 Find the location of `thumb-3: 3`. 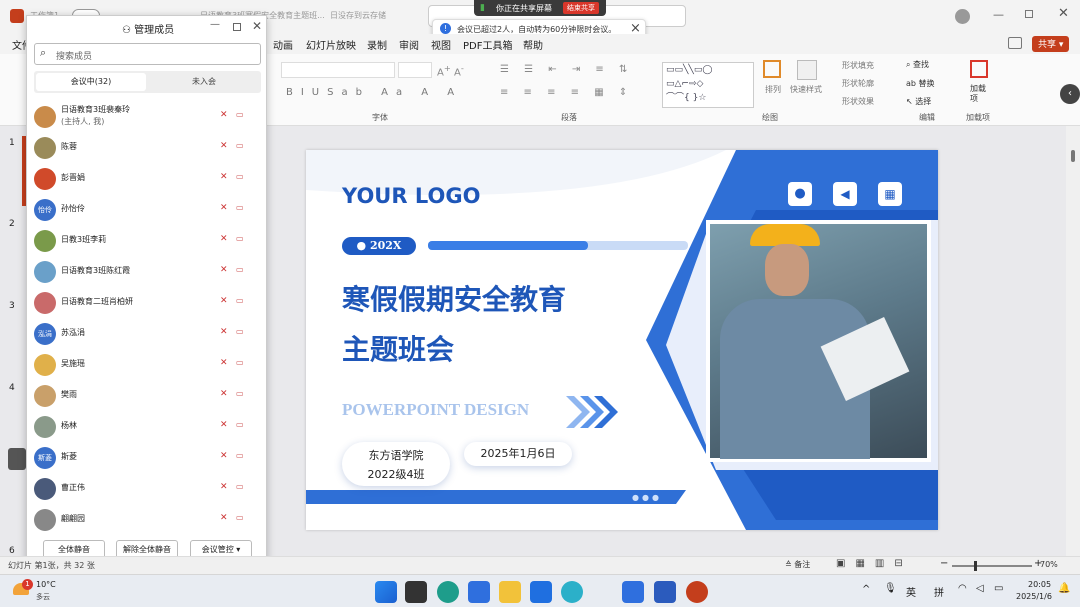

thumb-3: 3 is located at coordinates (12, 306).